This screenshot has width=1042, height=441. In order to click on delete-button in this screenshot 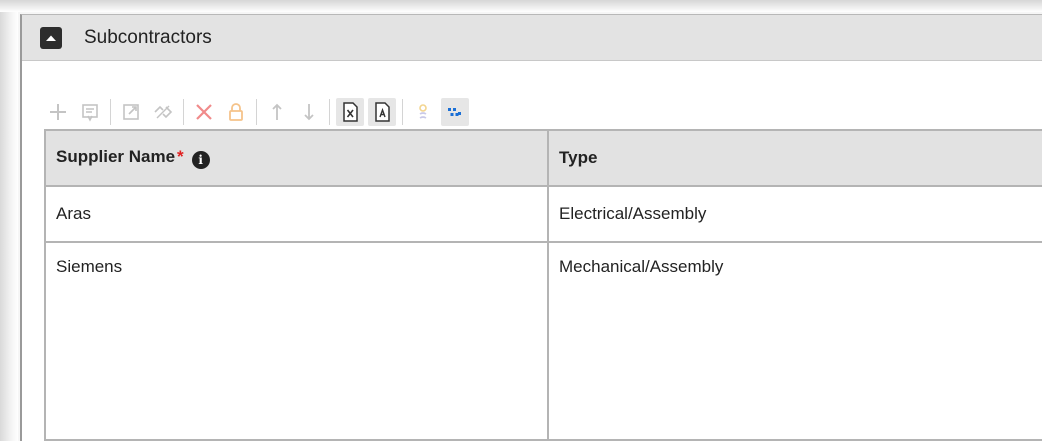, I will do `click(204, 112)`.